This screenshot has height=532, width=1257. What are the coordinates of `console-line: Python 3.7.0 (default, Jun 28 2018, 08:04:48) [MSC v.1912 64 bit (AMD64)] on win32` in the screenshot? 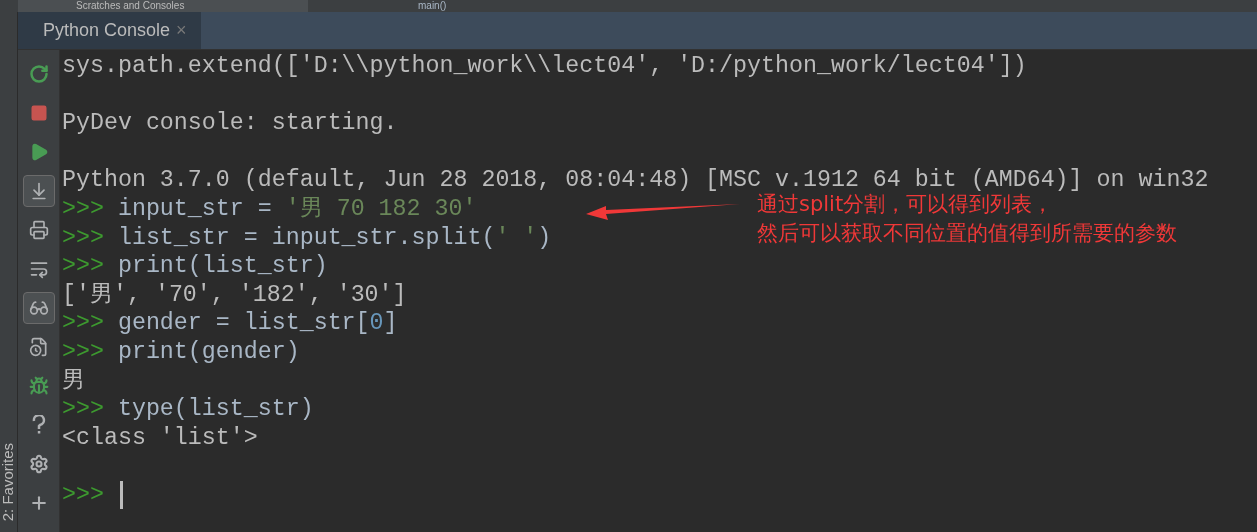 It's located at (635, 180).